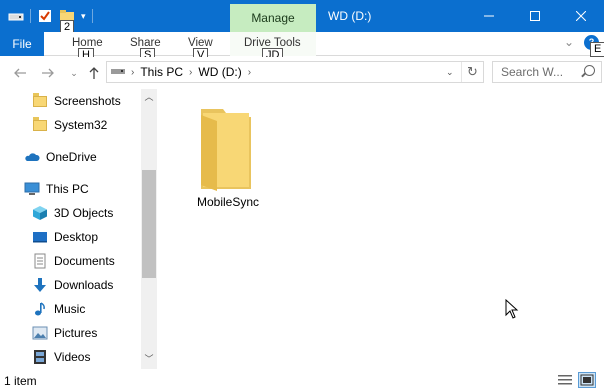  I want to click on document-icon, so click(40, 261).